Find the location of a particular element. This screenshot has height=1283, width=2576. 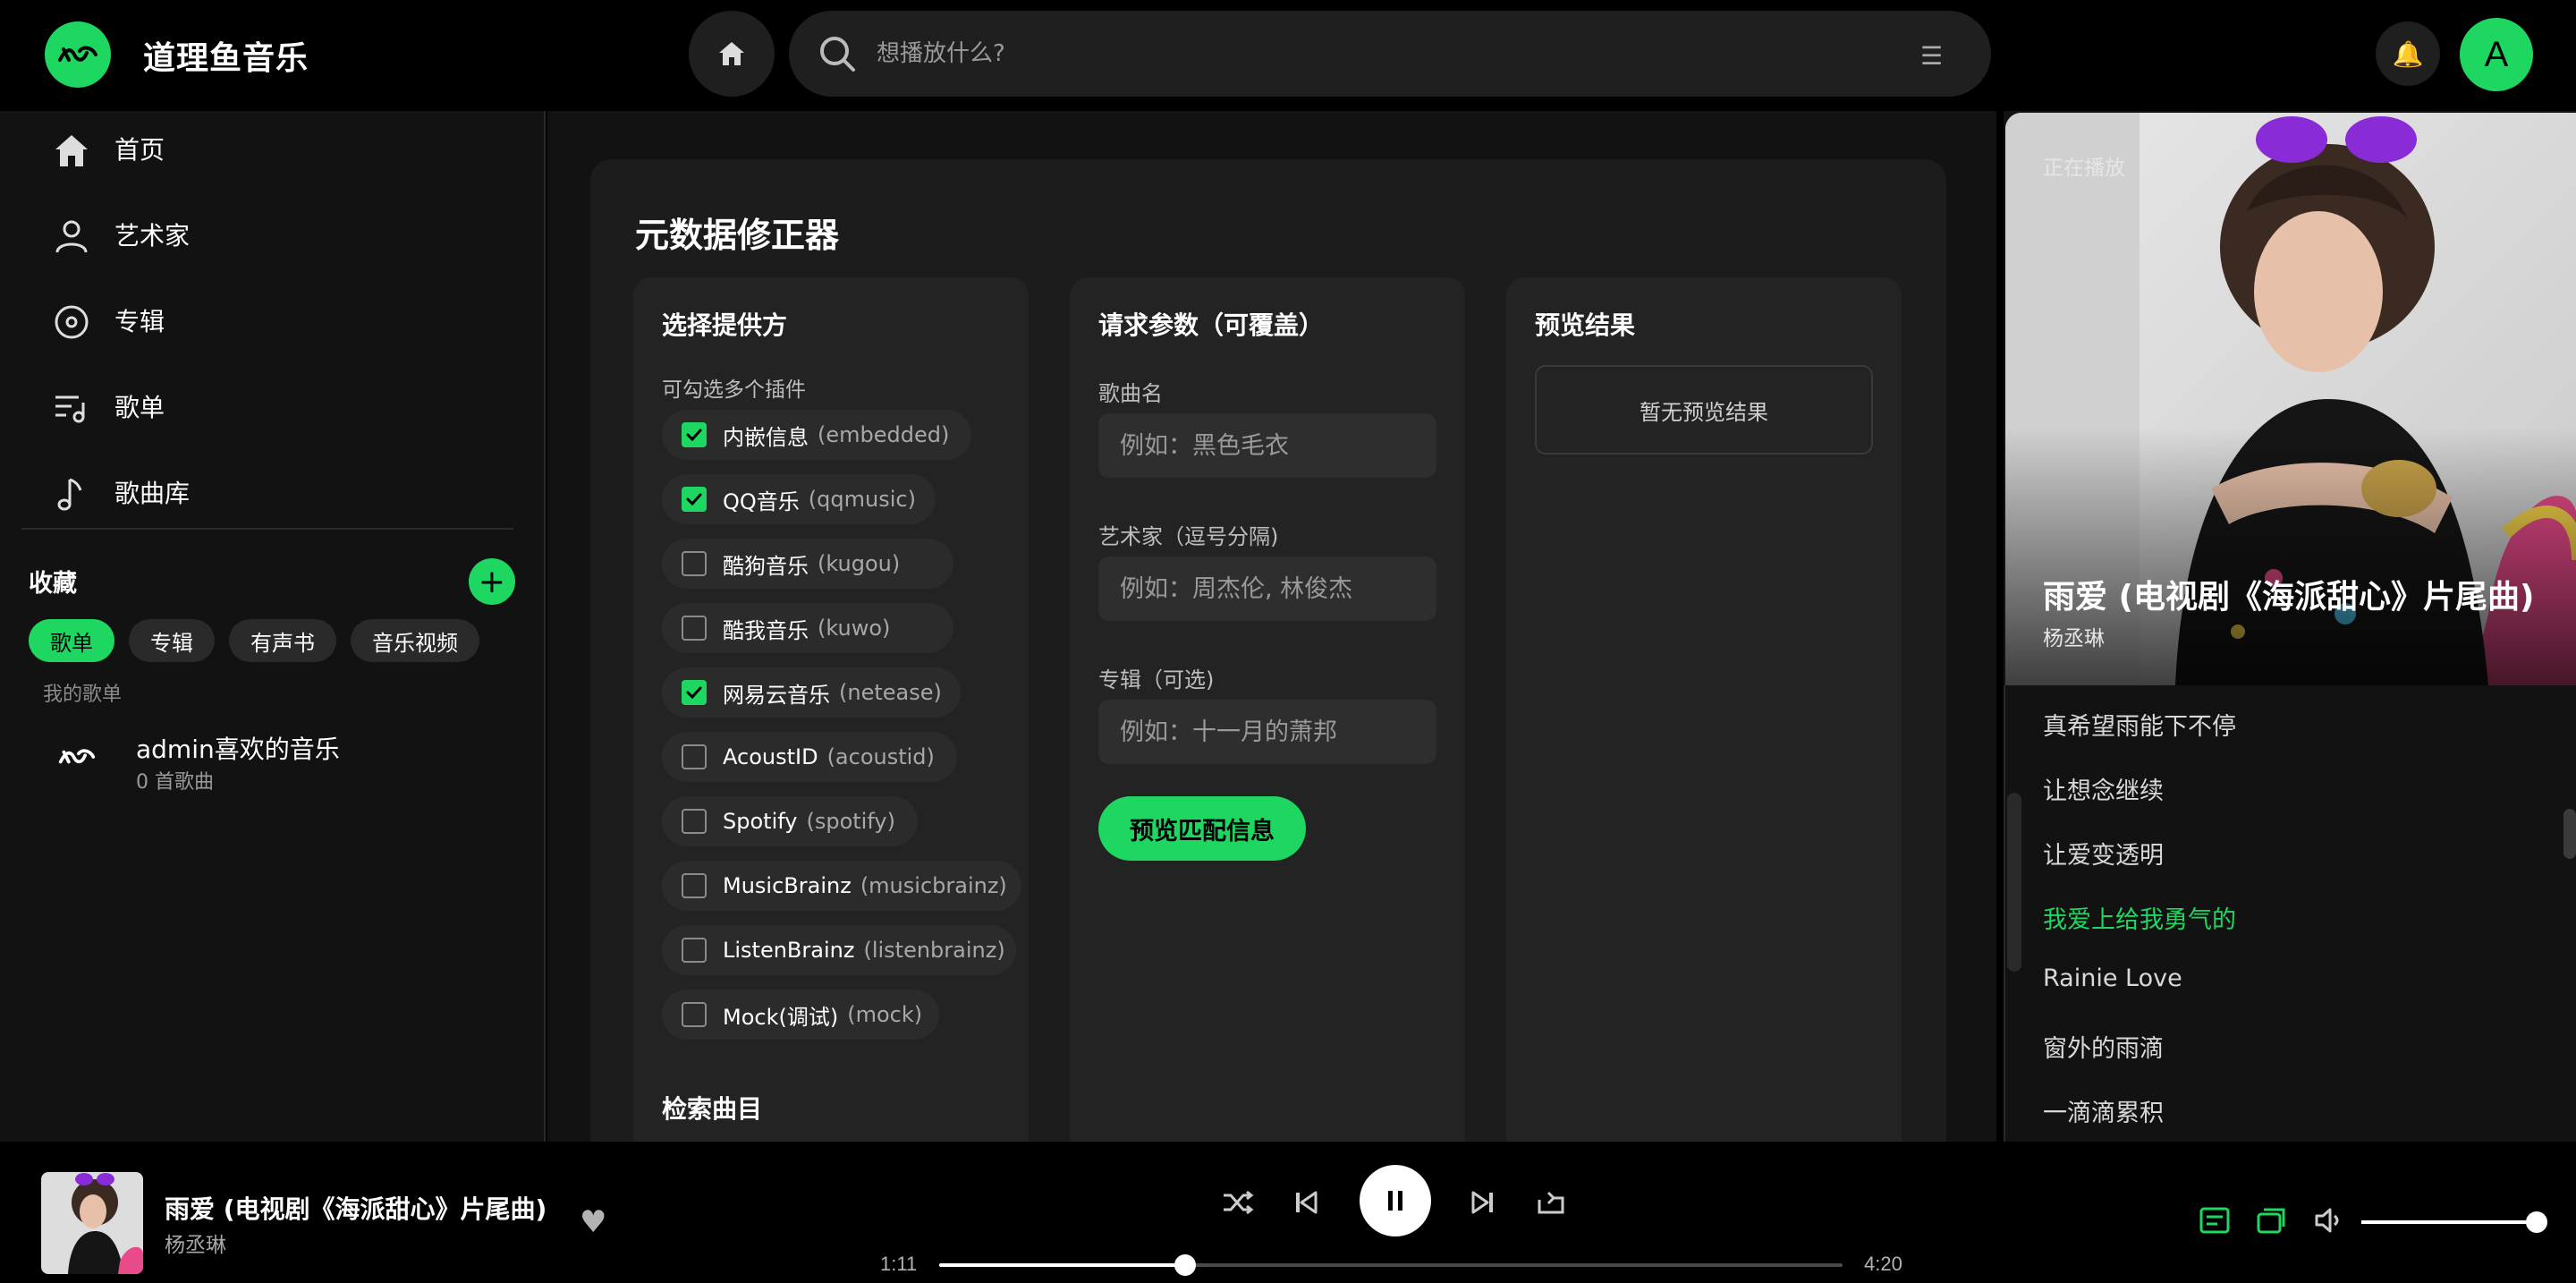

heart-icon: ♥ is located at coordinates (593, 1222).